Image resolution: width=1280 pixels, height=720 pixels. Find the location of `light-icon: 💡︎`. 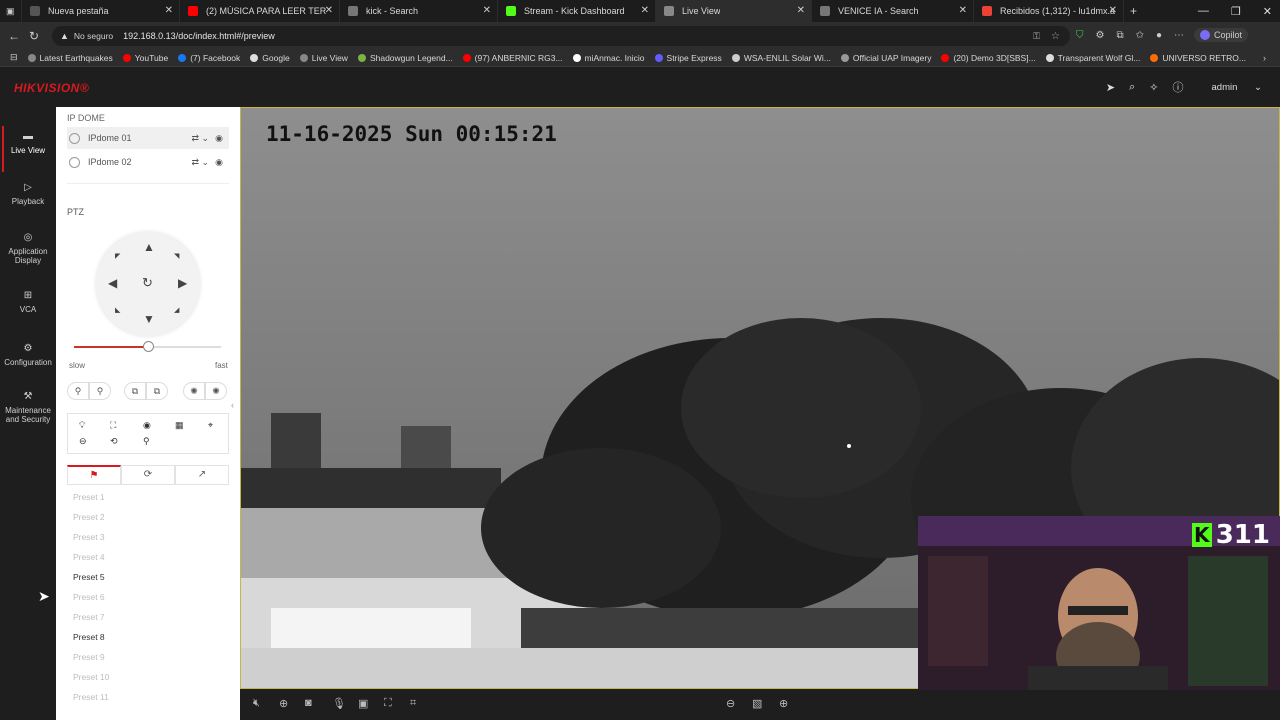

light-icon: 💡︎ is located at coordinates (82, 425).